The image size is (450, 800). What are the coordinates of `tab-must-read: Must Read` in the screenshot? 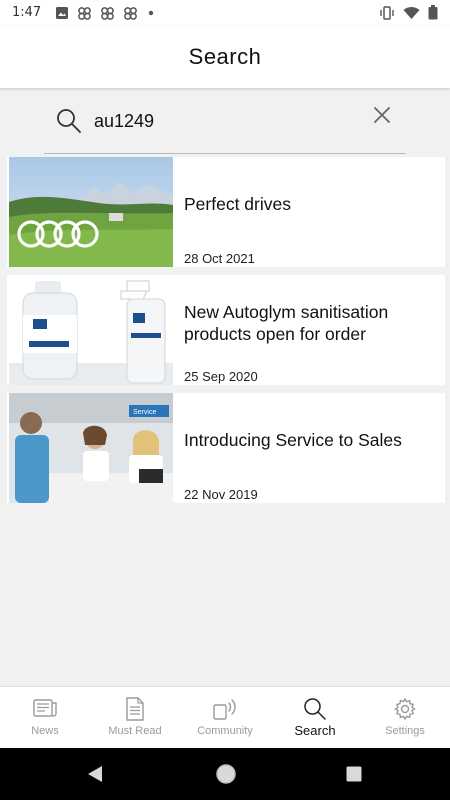 It's located at (135, 717).